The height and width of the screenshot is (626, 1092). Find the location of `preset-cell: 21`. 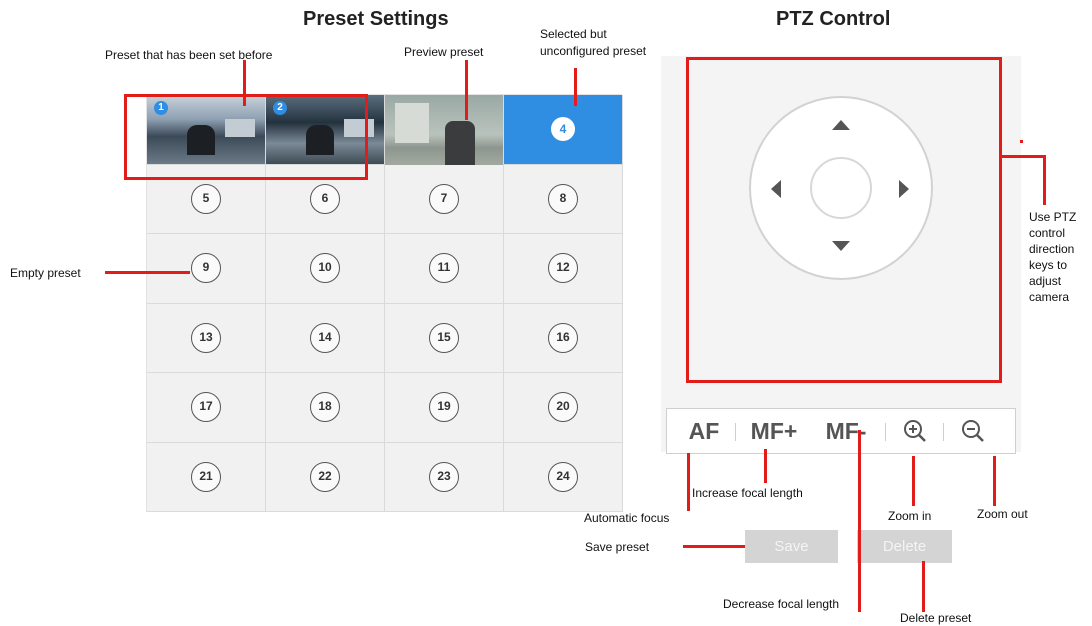

preset-cell: 21 is located at coordinates (206, 477).